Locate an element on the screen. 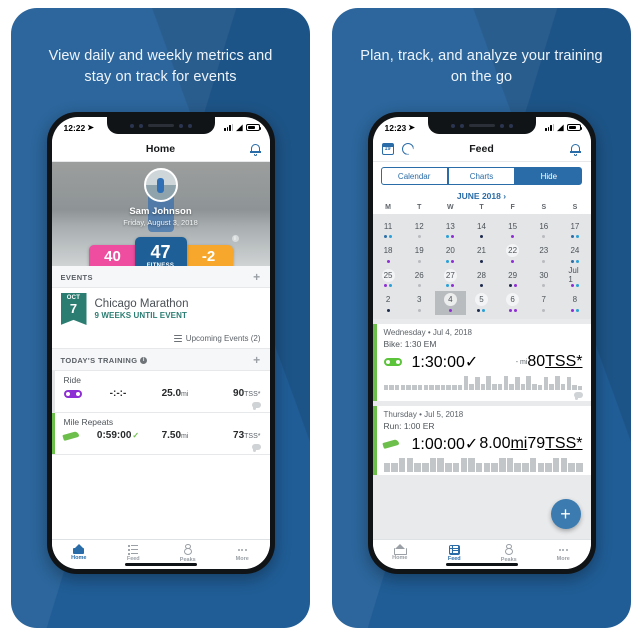 The width and height of the screenshot is (643, 636). add-event-button: + is located at coordinates (256, 277).